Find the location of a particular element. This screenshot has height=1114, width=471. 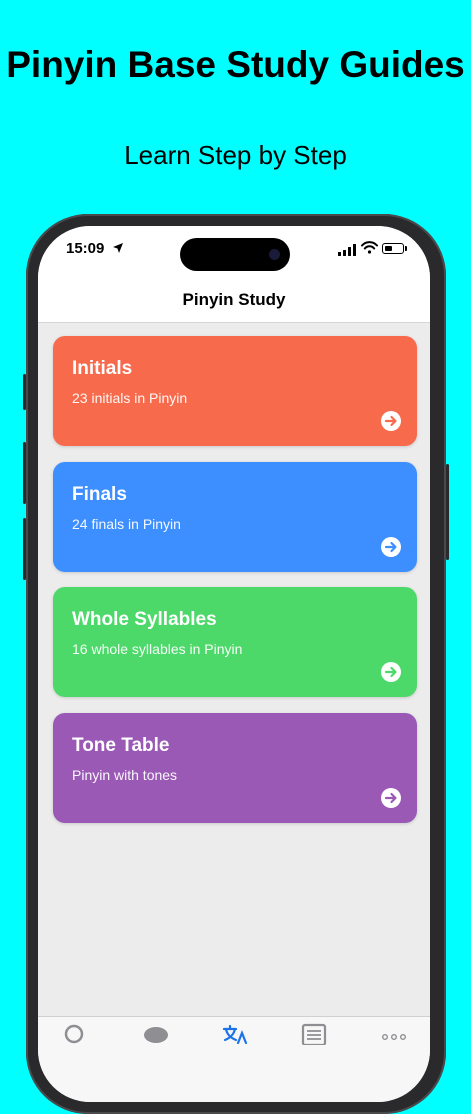

tab-bar is located at coordinates (234, 1059).